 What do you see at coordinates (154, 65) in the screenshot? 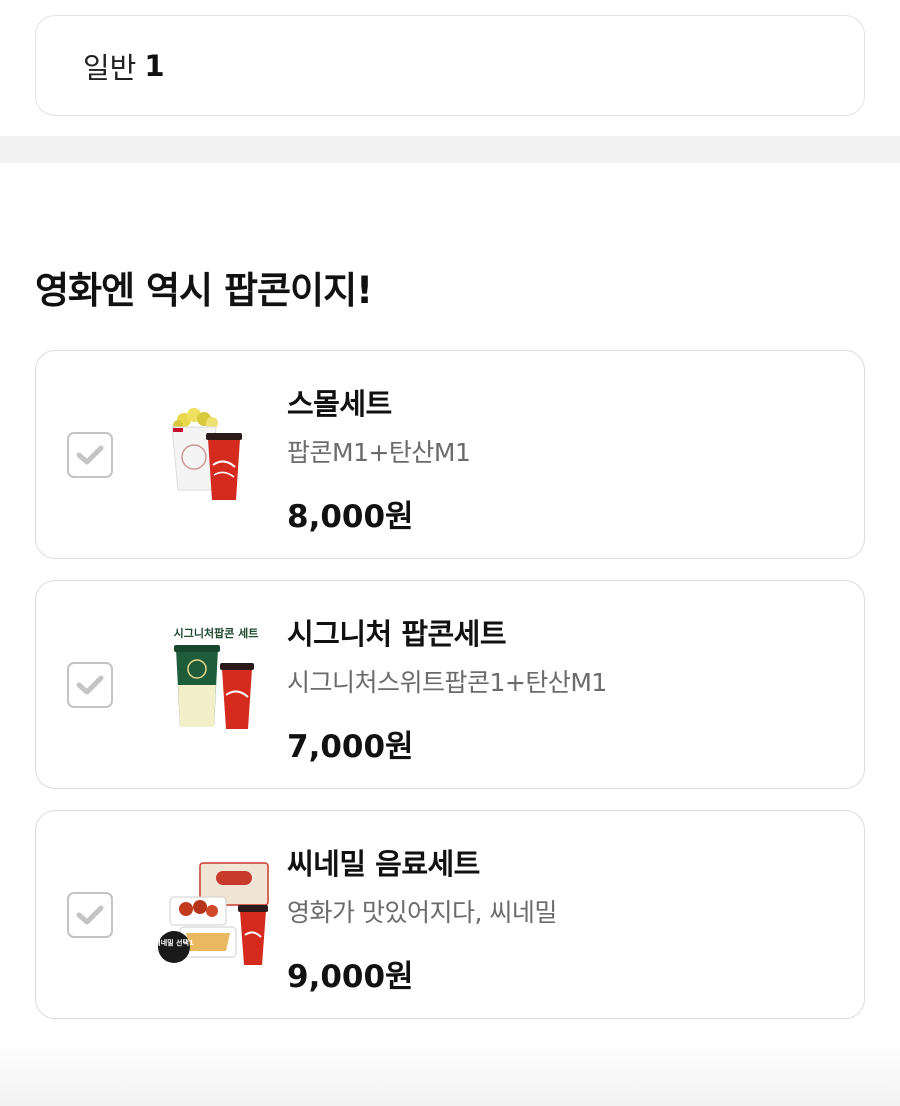
I see `ticket-count: 1` at bounding box center [154, 65].